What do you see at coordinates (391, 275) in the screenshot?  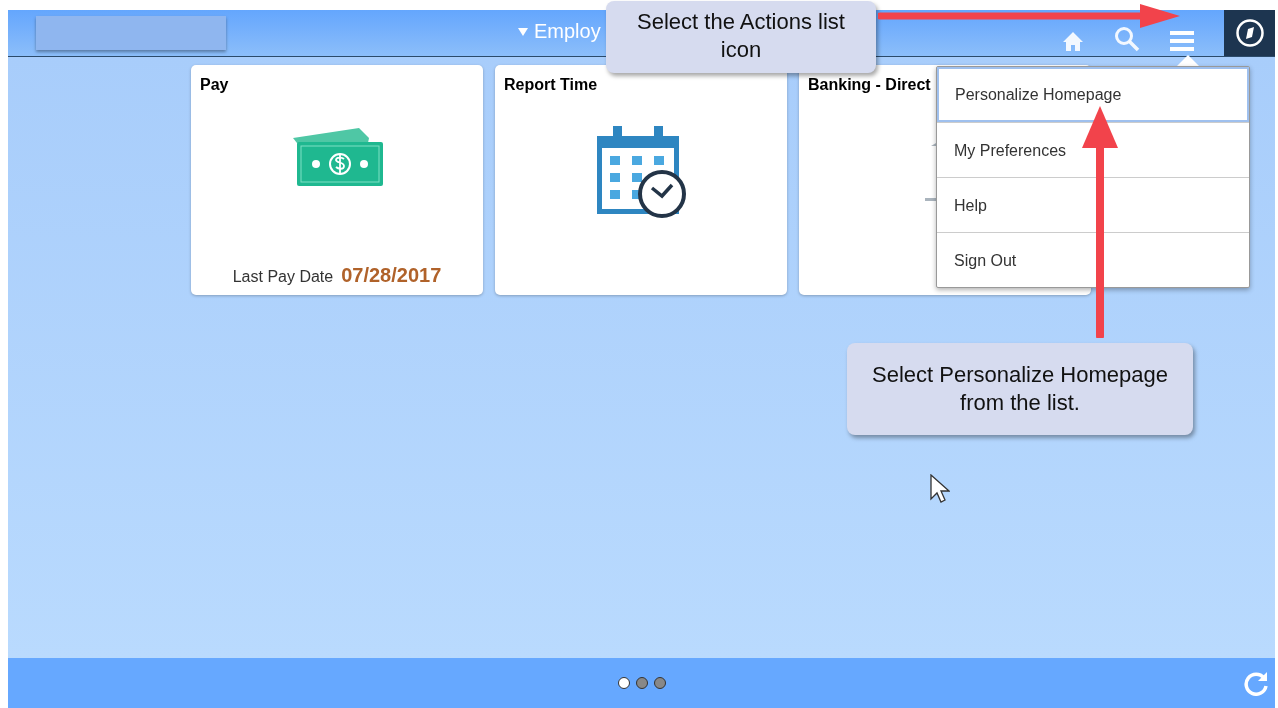 I see `last-pay-date-value: 07/28/2017` at bounding box center [391, 275].